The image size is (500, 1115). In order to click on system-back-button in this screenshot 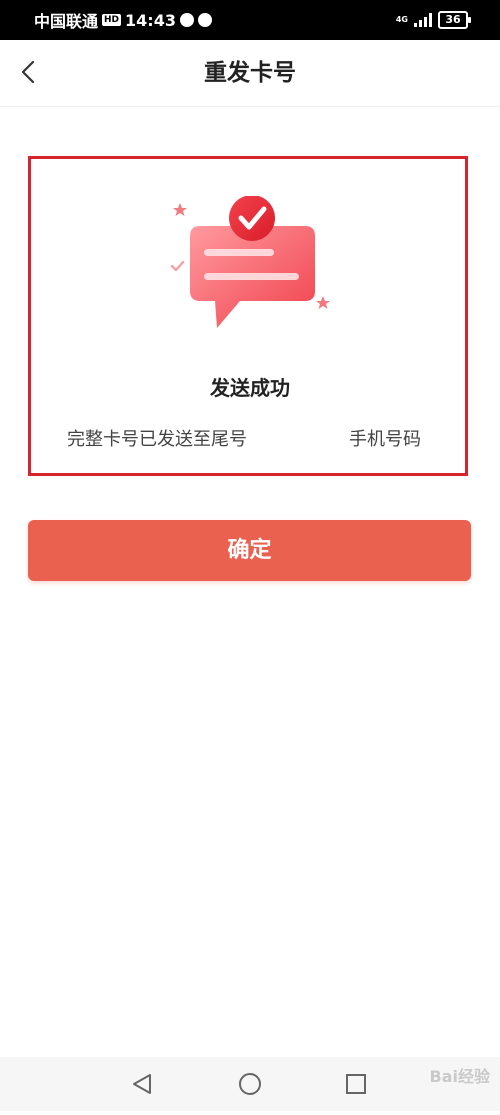, I will do `click(142, 1084)`.